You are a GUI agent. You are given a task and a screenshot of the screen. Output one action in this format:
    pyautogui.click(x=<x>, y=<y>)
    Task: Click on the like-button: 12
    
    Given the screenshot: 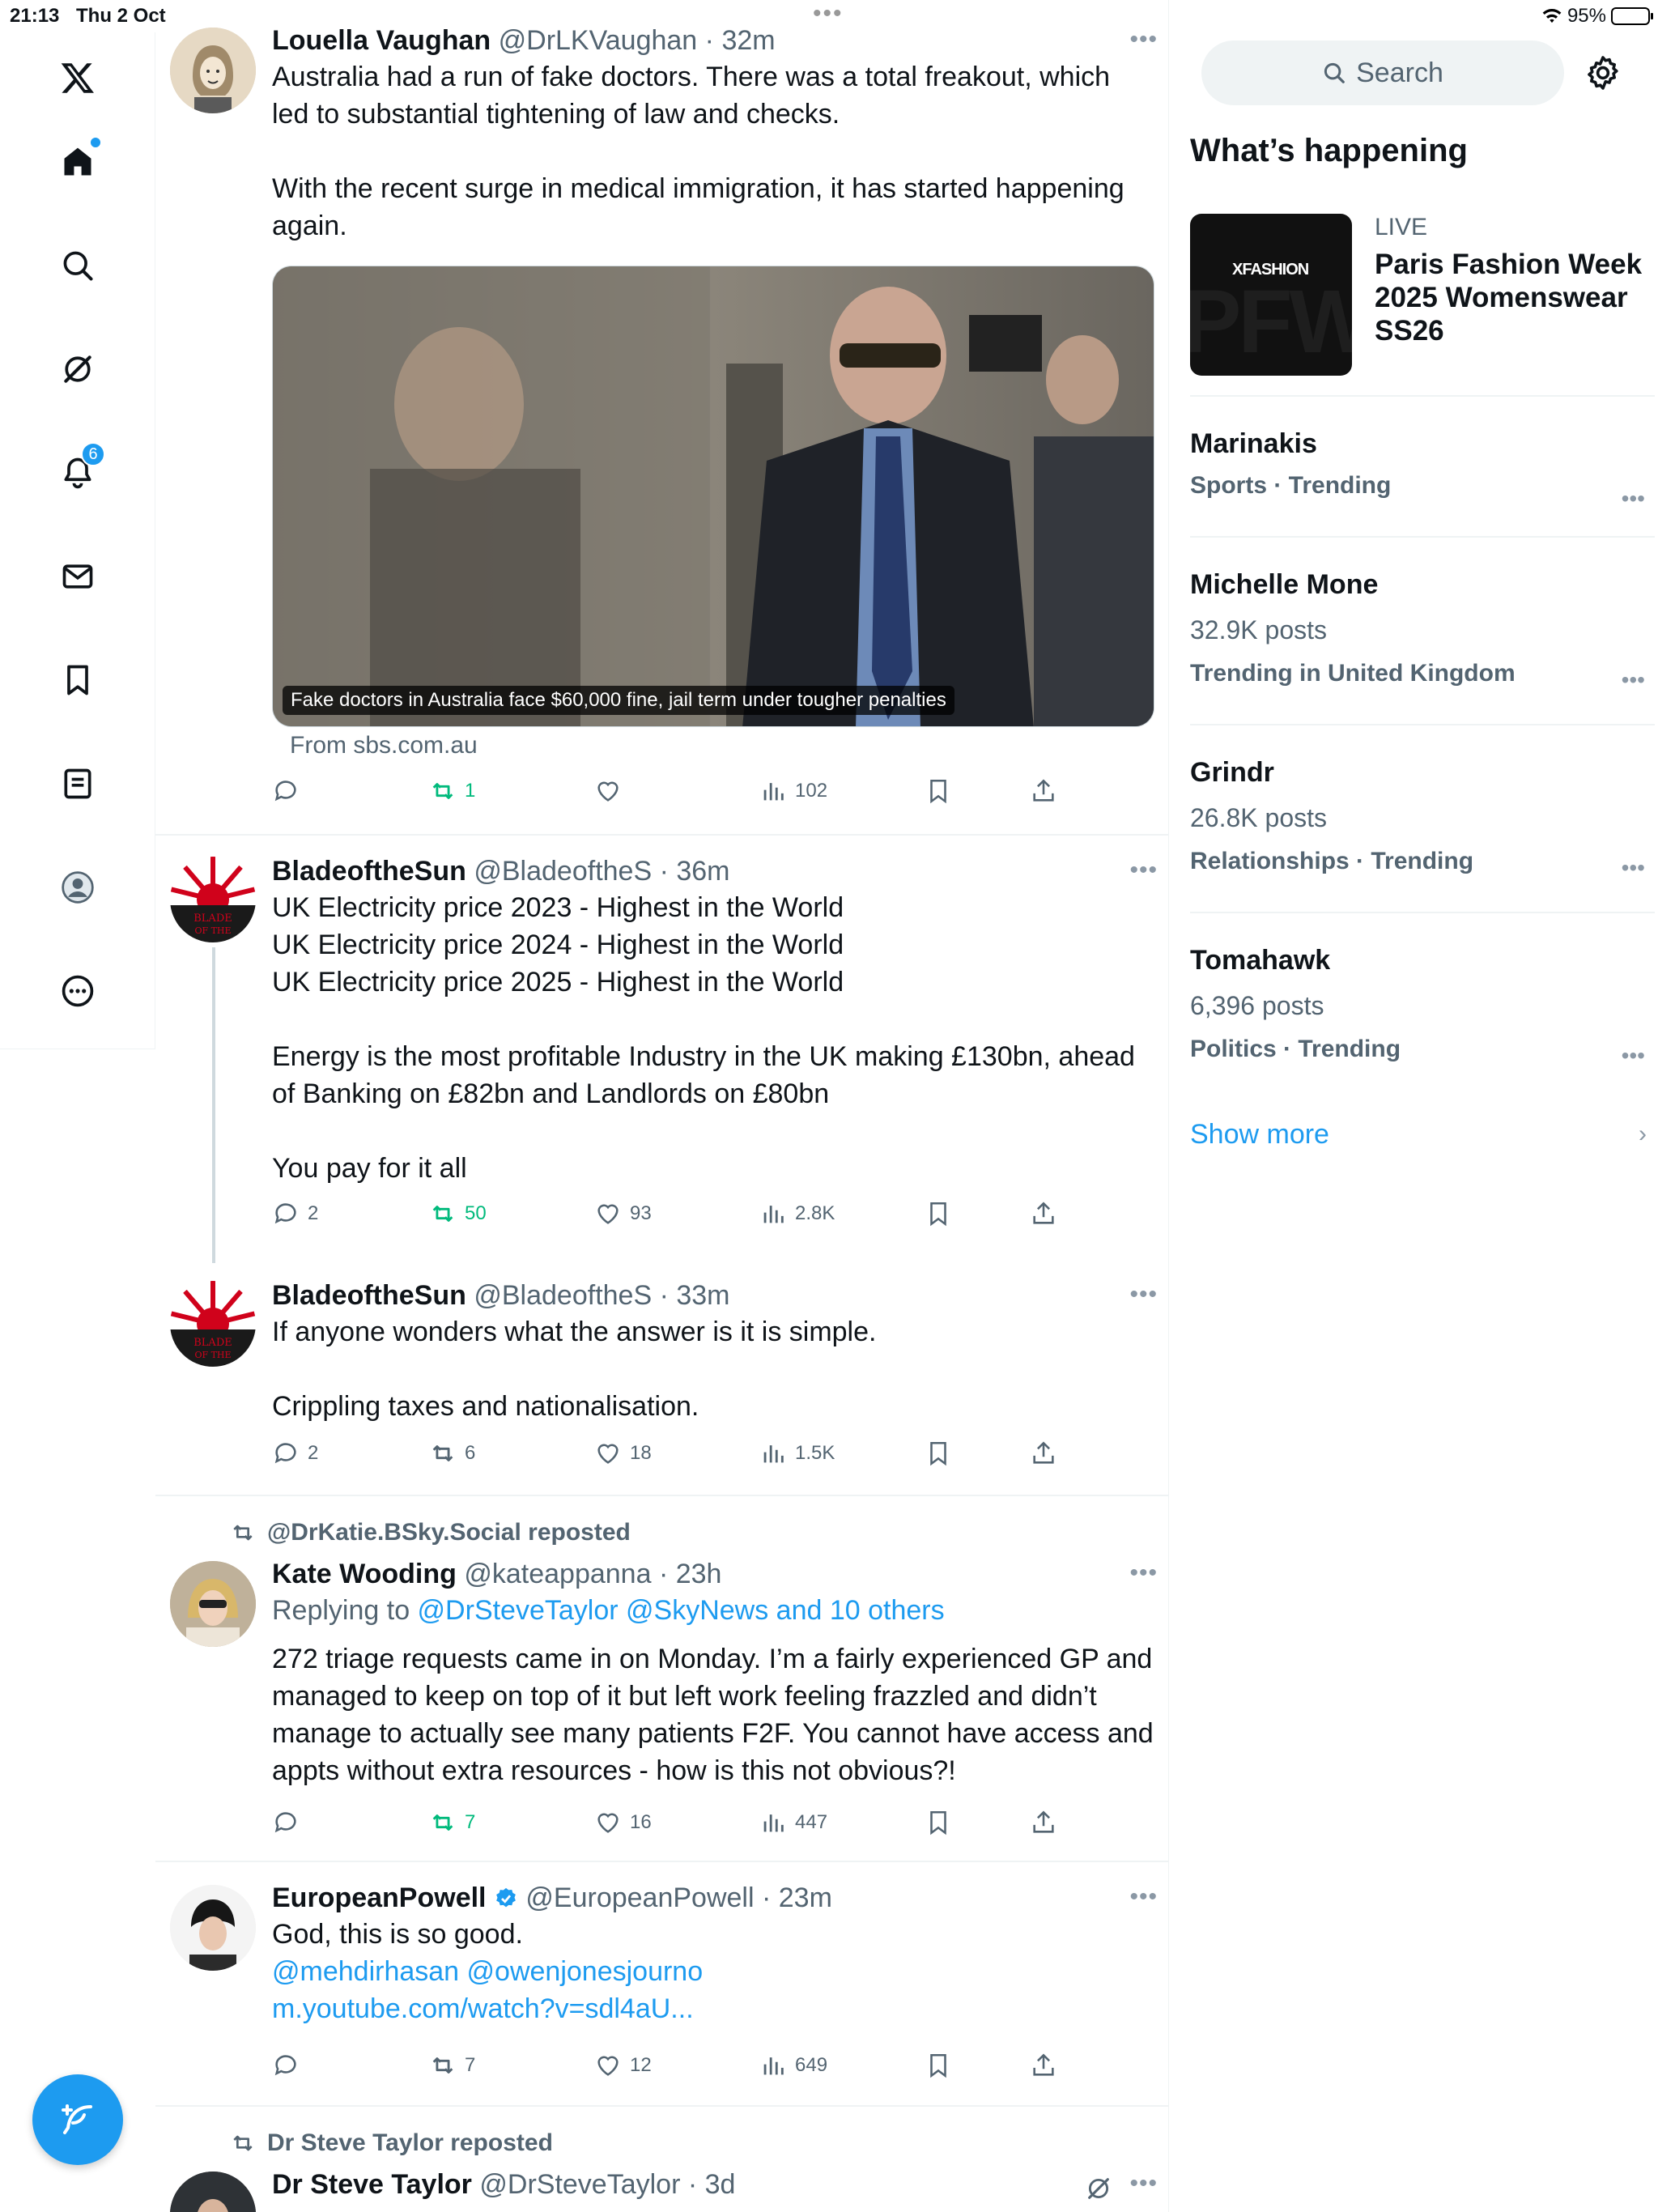 What is the action you would take?
    pyautogui.click(x=623, y=2065)
    